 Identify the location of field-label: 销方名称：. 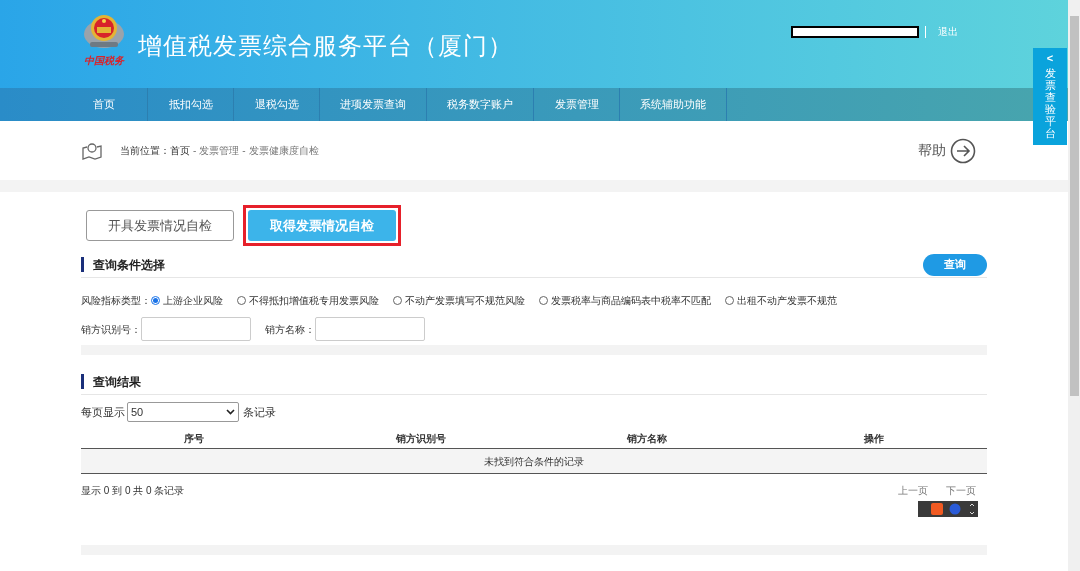
(290, 329).